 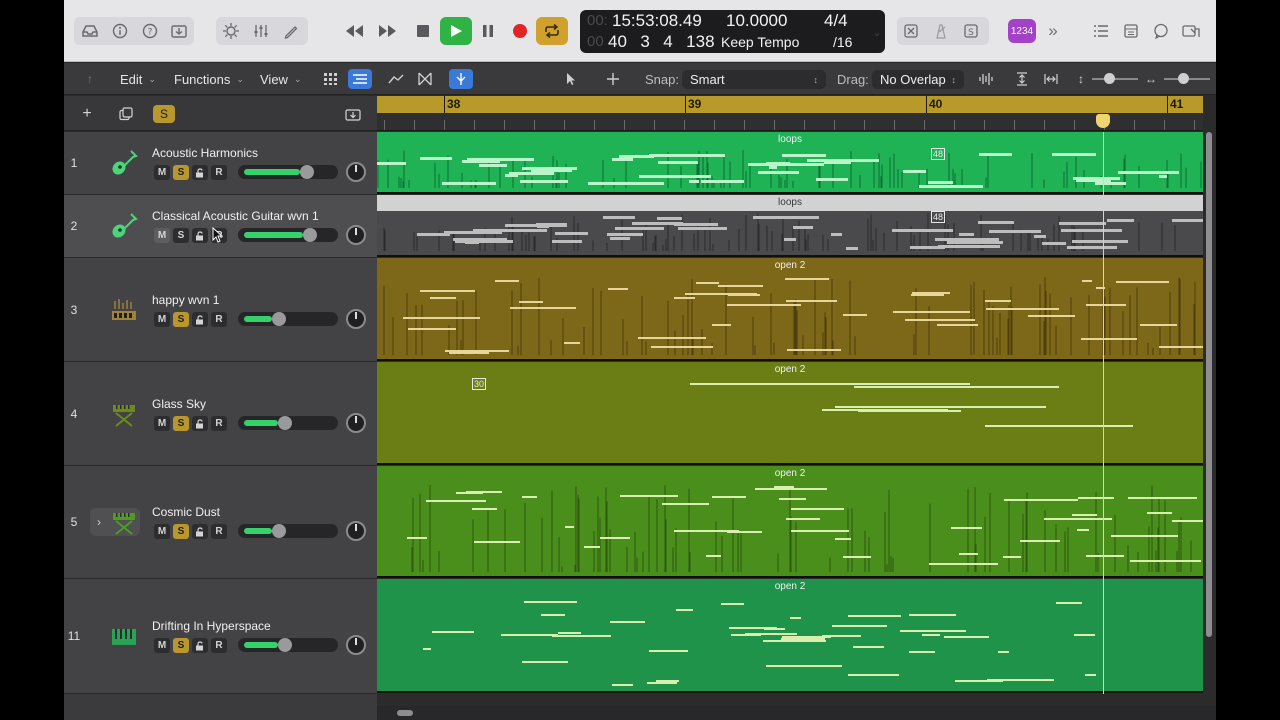 I want to click on move-to-folder-icon, so click(x=353, y=114).